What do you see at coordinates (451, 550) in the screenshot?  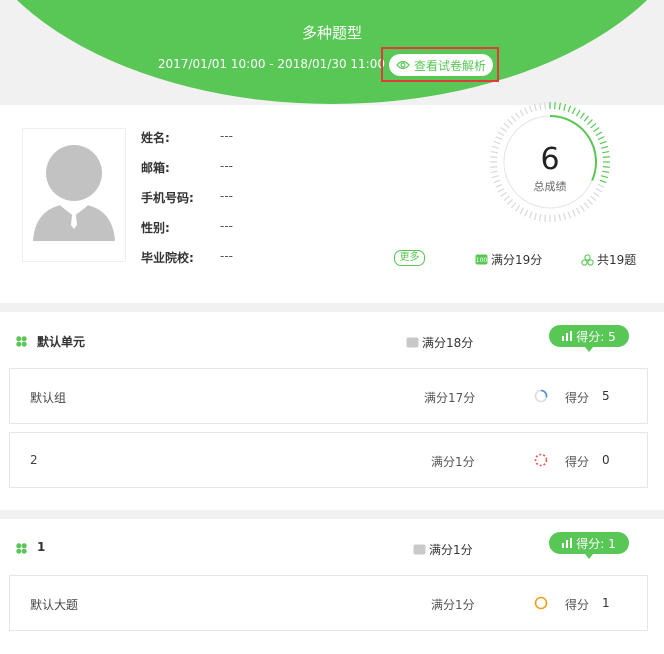 I see `unit-full-score-text: 满分1分` at bounding box center [451, 550].